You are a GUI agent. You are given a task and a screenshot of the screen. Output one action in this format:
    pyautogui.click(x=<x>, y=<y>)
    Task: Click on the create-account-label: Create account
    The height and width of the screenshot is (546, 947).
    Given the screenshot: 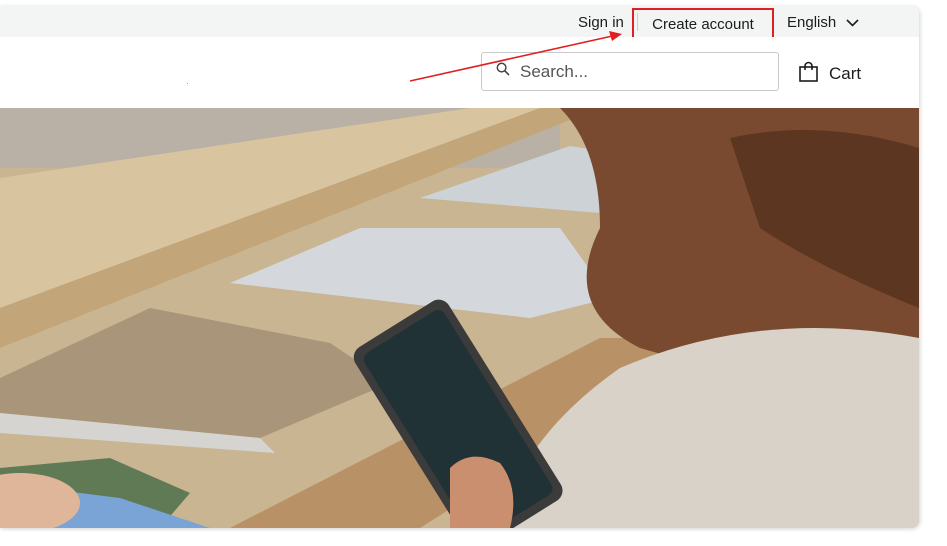 What is the action you would take?
    pyautogui.click(x=703, y=24)
    